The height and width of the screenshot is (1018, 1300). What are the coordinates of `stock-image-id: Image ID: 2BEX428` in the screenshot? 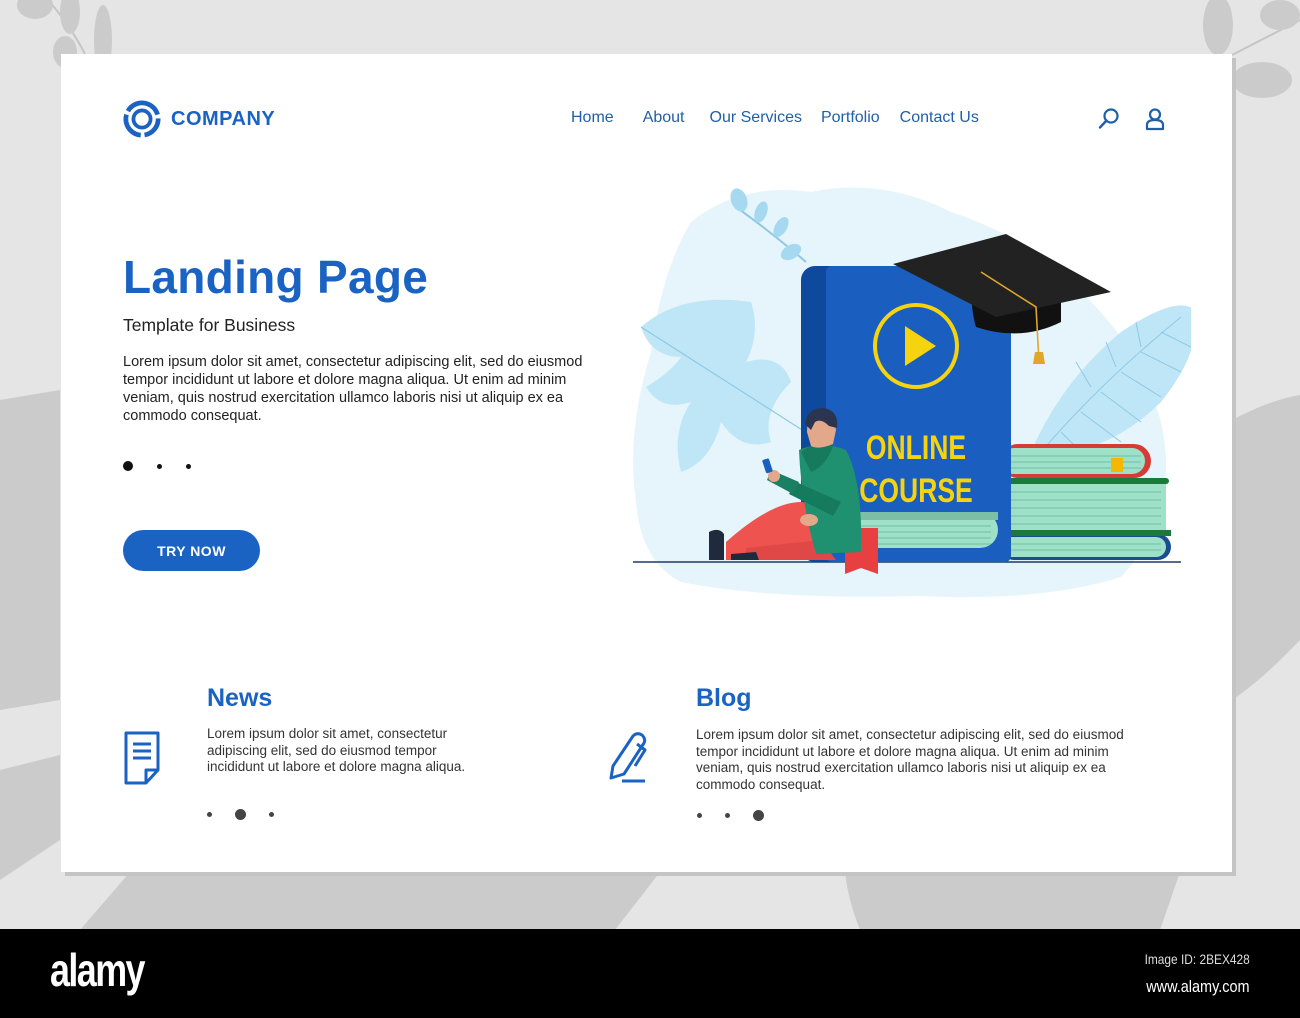 It's located at (1197, 959).